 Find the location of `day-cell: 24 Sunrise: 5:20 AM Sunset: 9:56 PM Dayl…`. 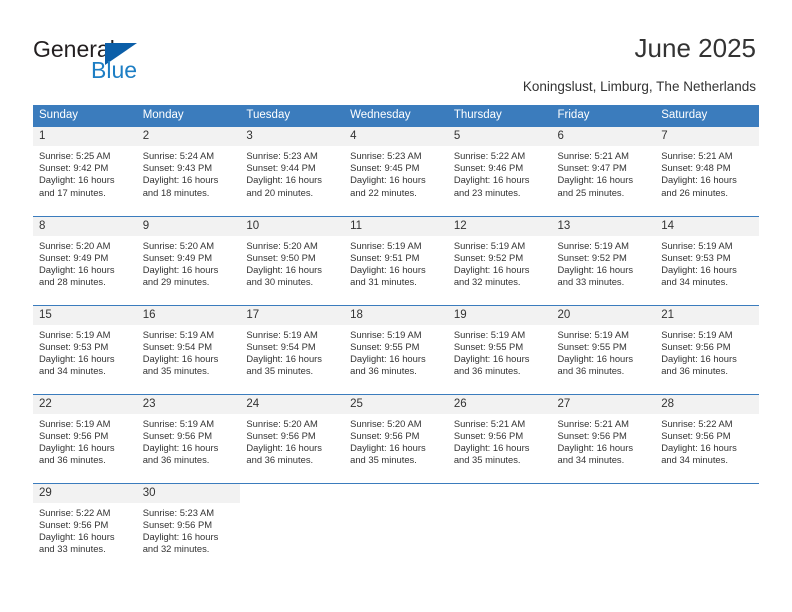

day-cell: 24 Sunrise: 5:20 AM Sunset: 9:56 PM Dayl… is located at coordinates (292, 438).